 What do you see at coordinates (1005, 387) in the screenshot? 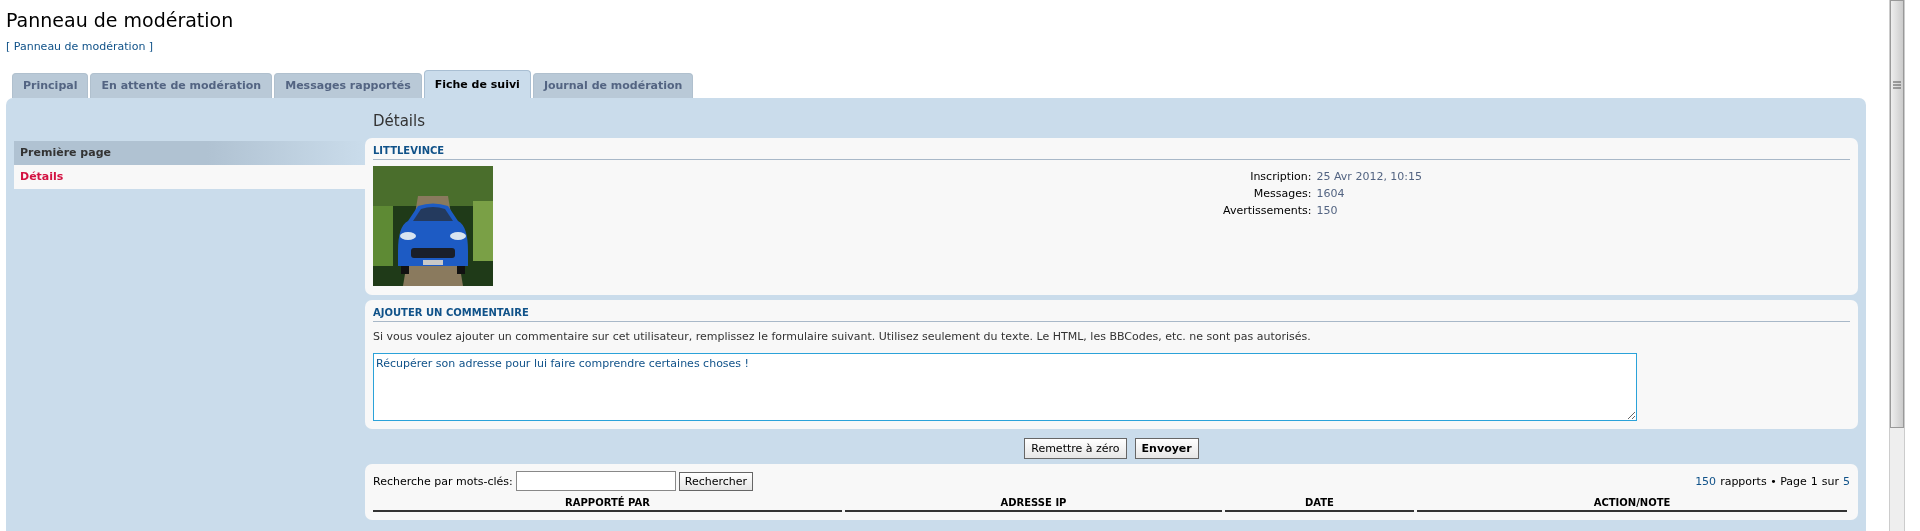
I see `comment-field: Récupérer son adresse pour lui faire comprendre certaines choses !` at bounding box center [1005, 387].